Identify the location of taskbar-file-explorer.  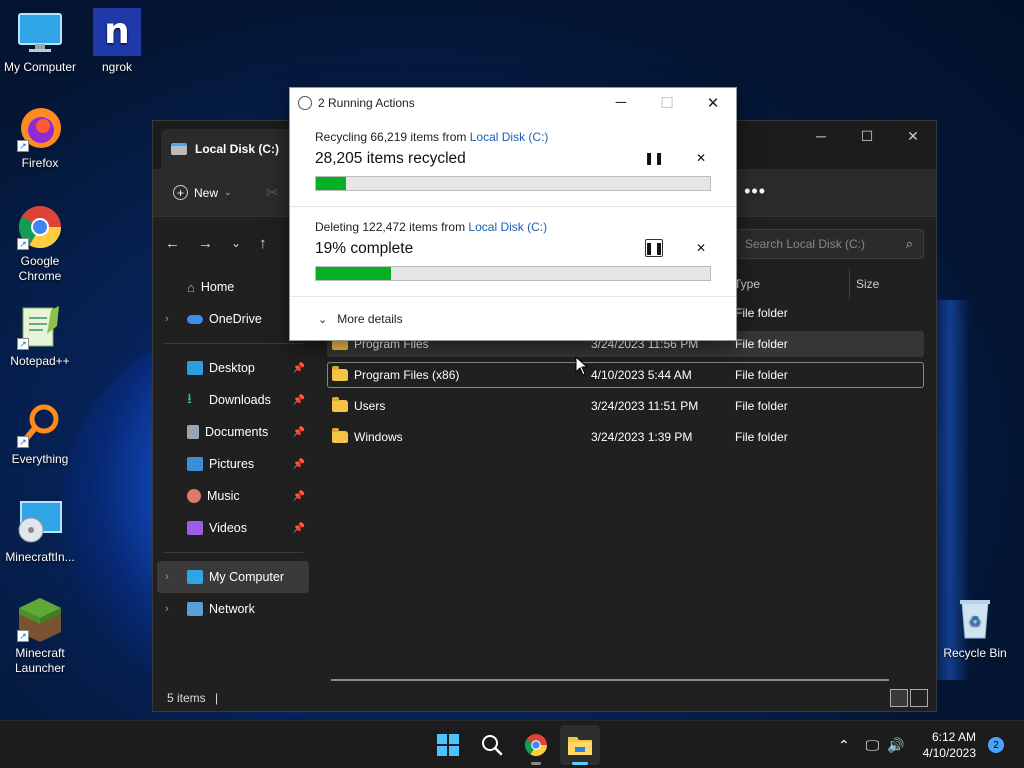
(580, 745).